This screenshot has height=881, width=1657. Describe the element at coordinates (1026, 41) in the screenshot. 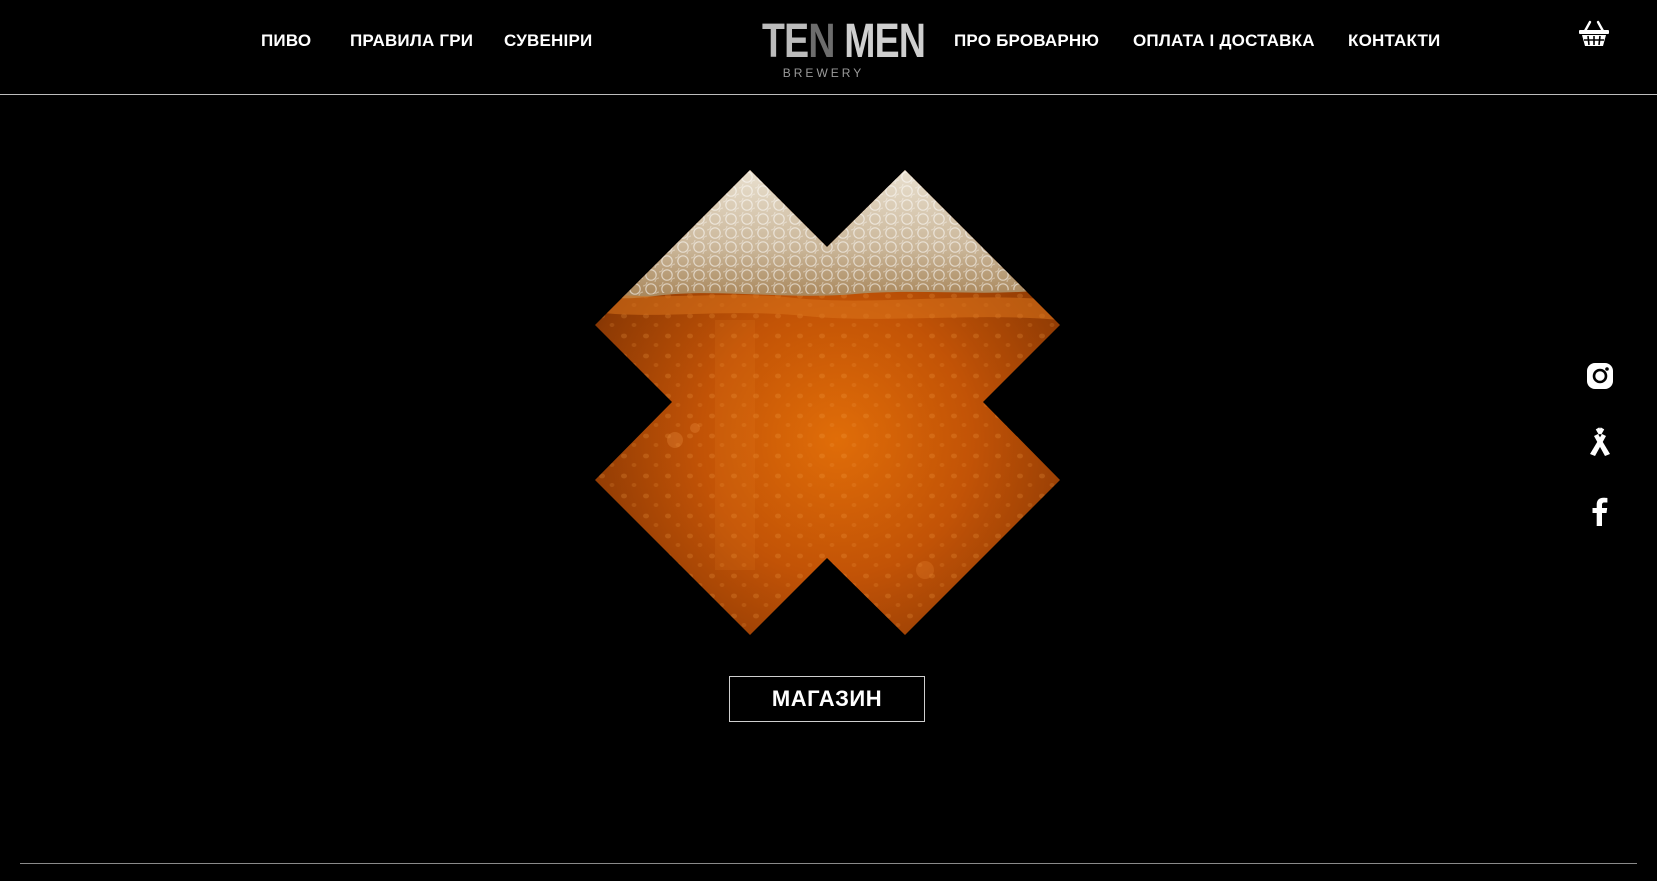

I see `nav-about-brewery: ПРО БРОВАРНЮ` at that location.